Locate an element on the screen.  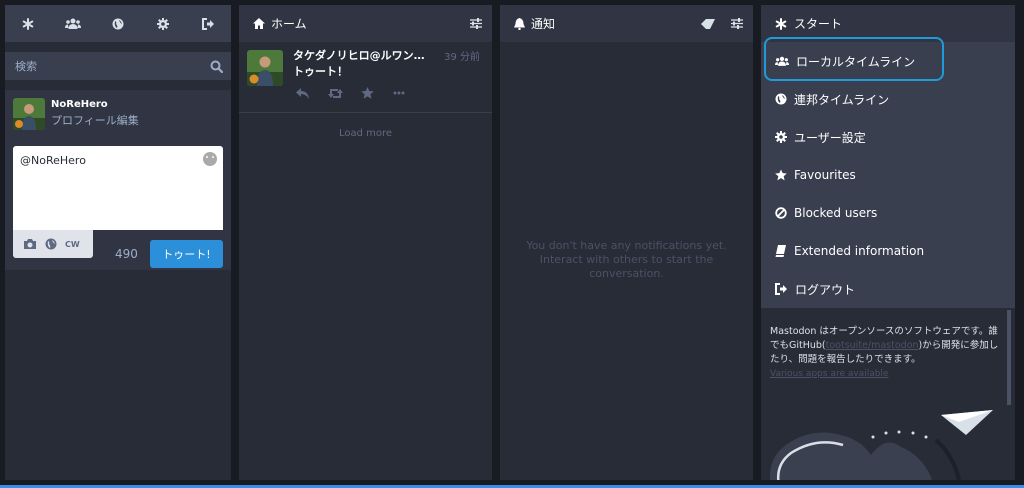
home-icon is located at coordinates (259, 23).